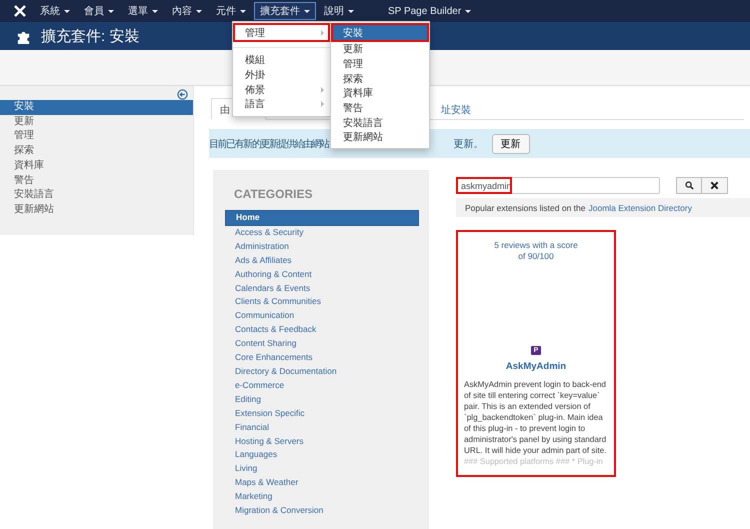  I want to click on alert-text: 更新。, so click(469, 144).